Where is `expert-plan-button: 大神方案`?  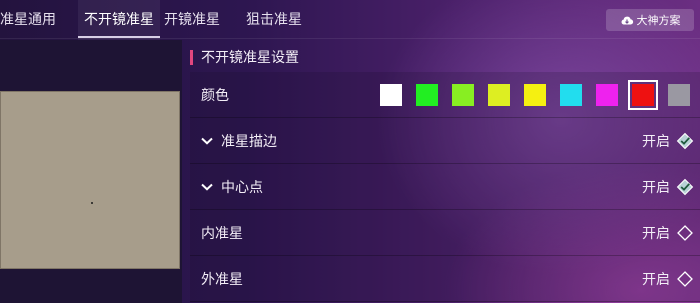
expert-plan-button: 大神方案 is located at coordinates (650, 20).